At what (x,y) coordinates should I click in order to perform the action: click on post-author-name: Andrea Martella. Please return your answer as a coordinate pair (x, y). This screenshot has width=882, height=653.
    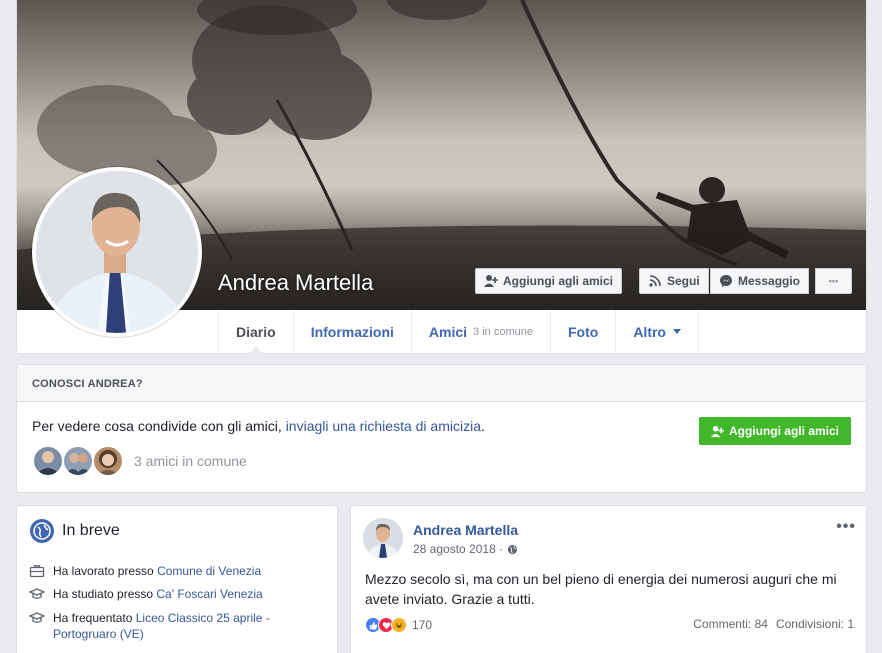
    Looking at the image, I should click on (465, 530).